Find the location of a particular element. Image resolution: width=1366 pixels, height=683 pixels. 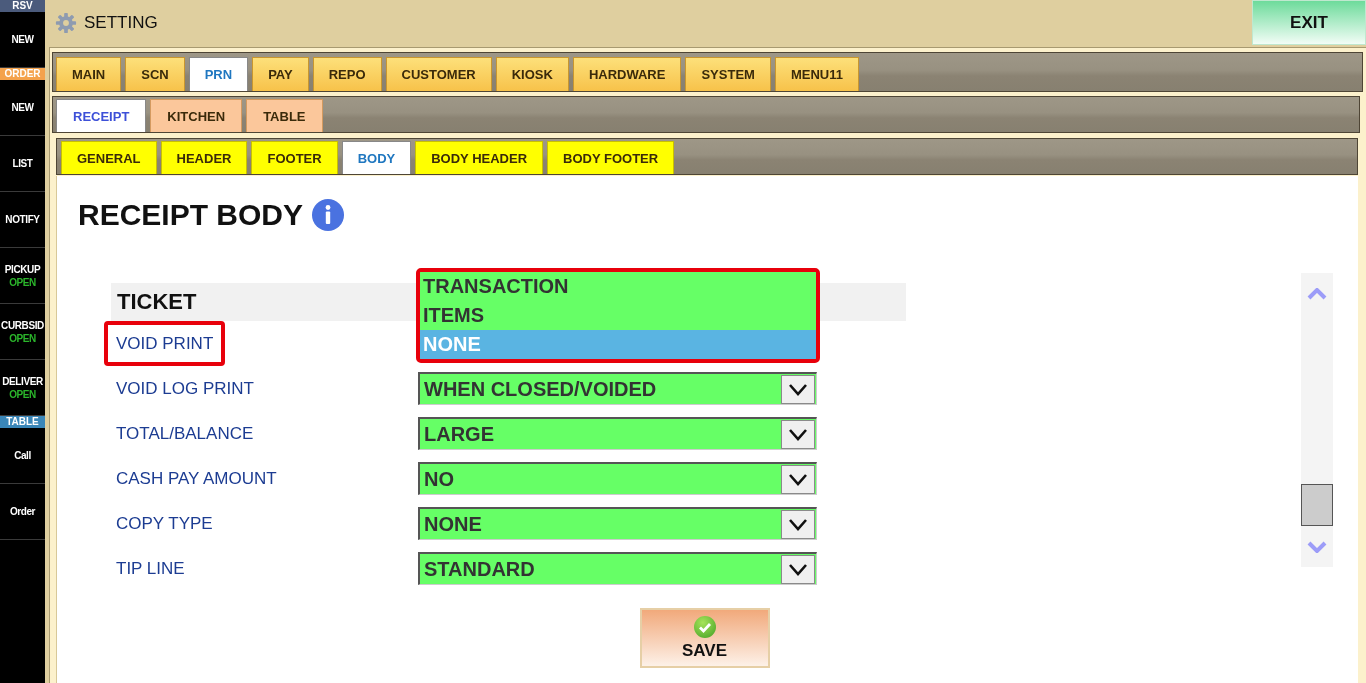

dropdown: LARGE is located at coordinates (617, 433).